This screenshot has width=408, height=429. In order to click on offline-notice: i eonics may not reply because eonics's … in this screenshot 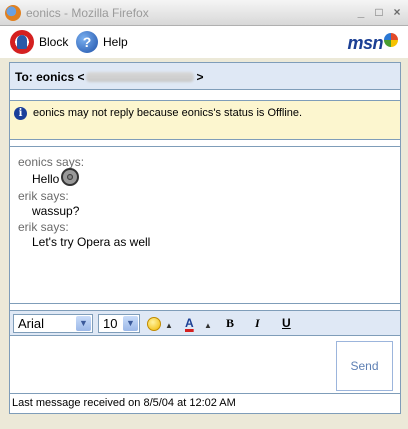, I will do `click(205, 120)`.